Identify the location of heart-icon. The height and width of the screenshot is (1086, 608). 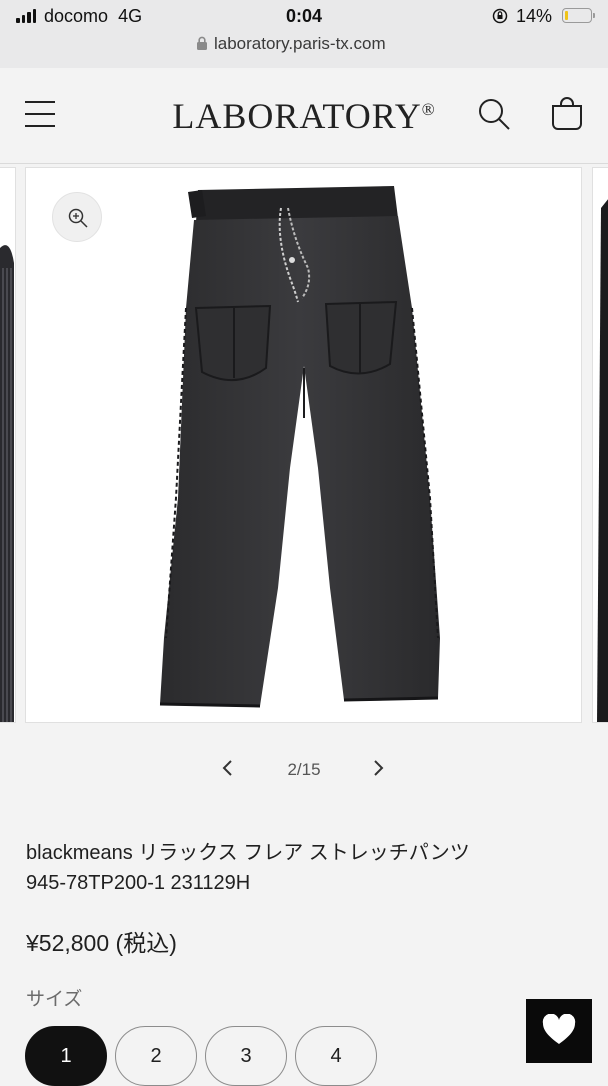
(559, 1029).